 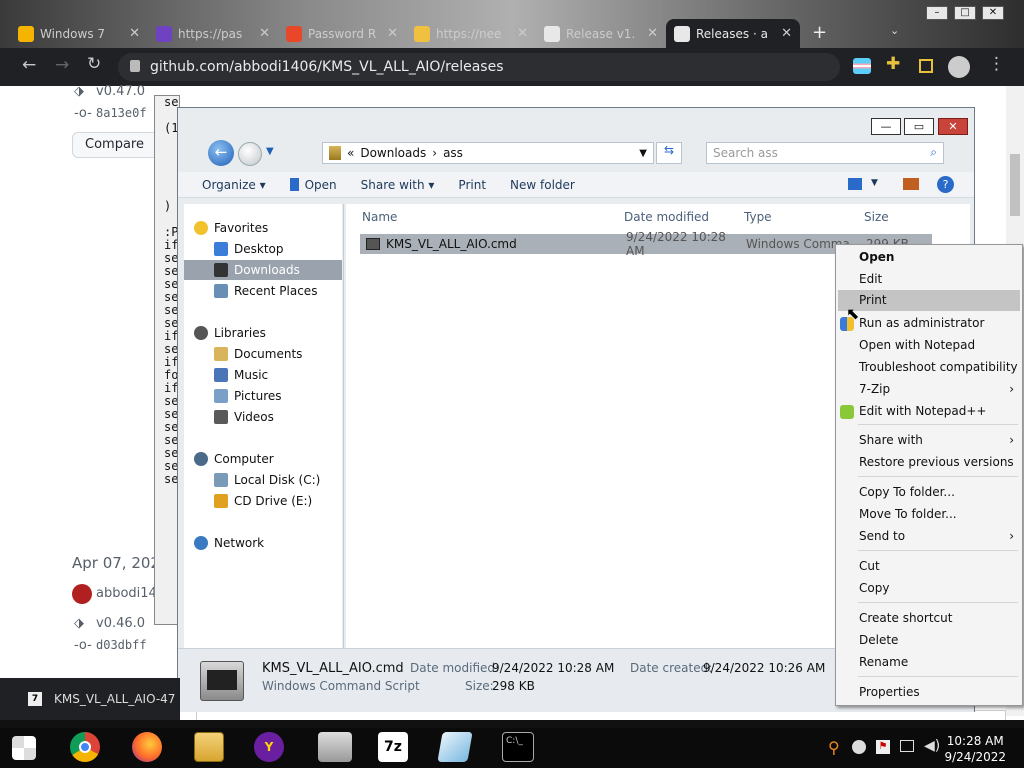 What do you see at coordinates (263, 228) in the screenshot?
I see `nav-item-favorites: Favorites` at bounding box center [263, 228].